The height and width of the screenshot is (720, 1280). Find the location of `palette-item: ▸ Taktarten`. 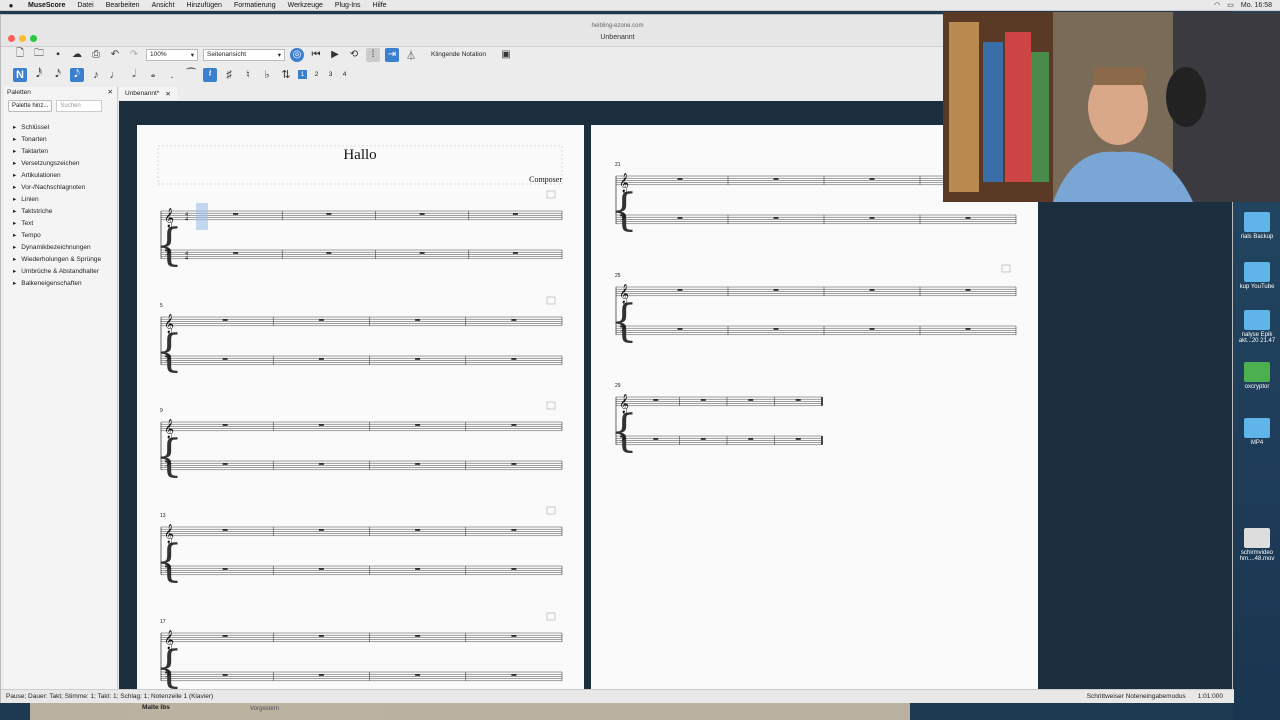

palette-item: ▸ Taktarten is located at coordinates (60, 151).